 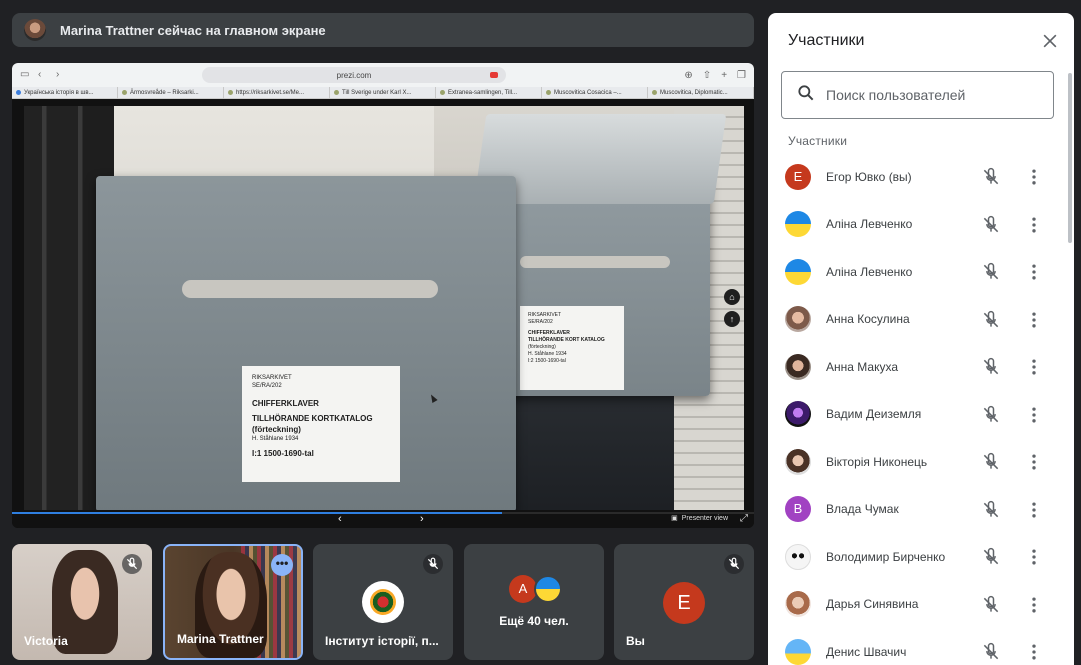 I want to click on label-line: TILLHÖRANDE KORT KATALOG, so click(x=566, y=340).